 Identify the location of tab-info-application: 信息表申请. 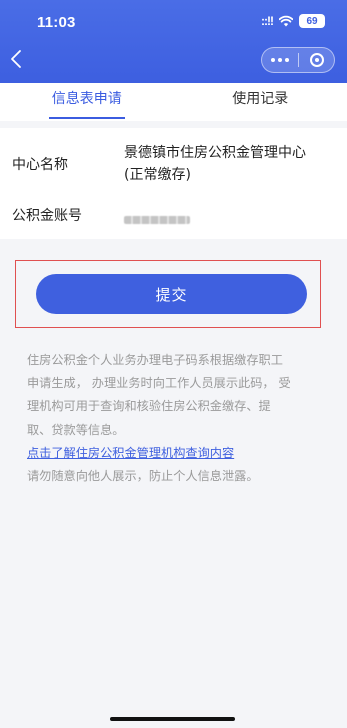
(87, 102).